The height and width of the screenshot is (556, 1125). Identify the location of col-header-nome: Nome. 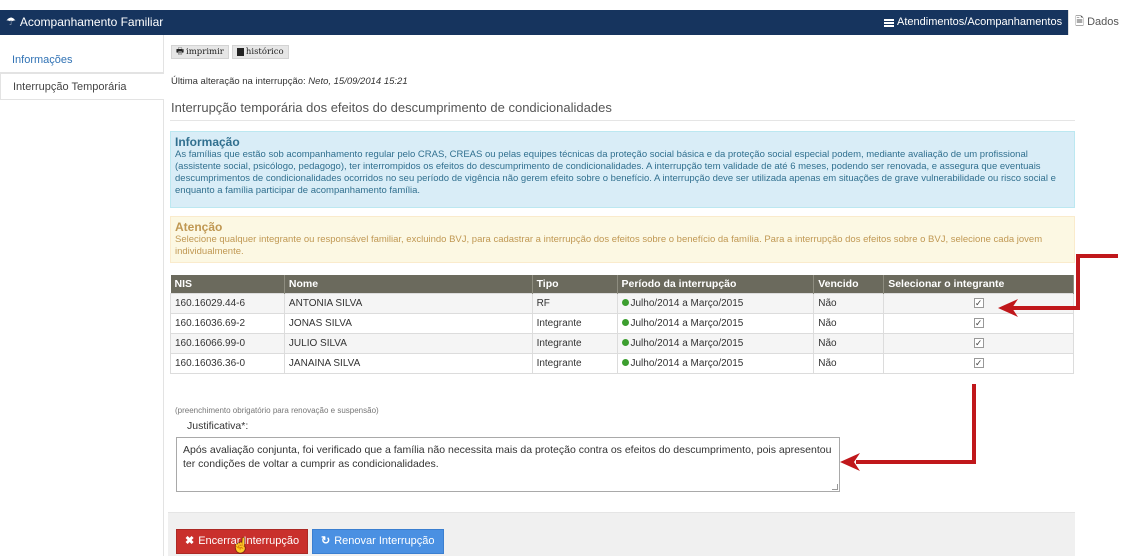
(408, 284).